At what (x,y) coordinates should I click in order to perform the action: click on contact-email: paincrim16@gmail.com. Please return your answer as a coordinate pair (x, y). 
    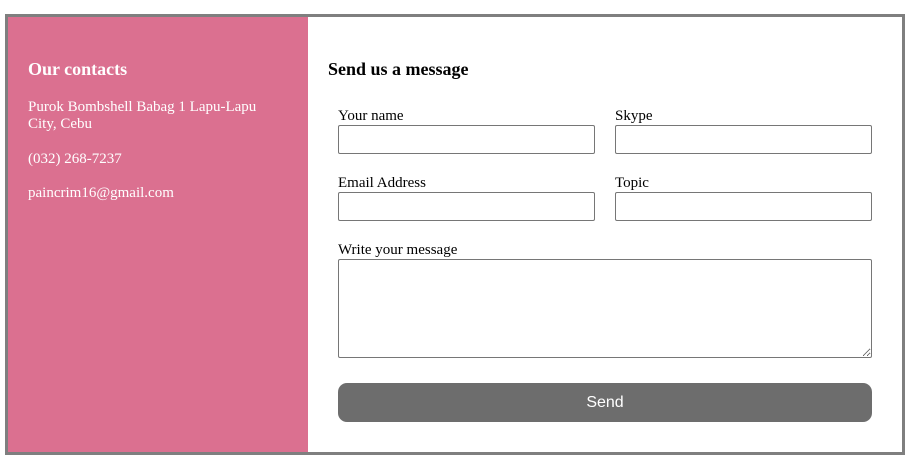
    Looking at the image, I should click on (101, 193).